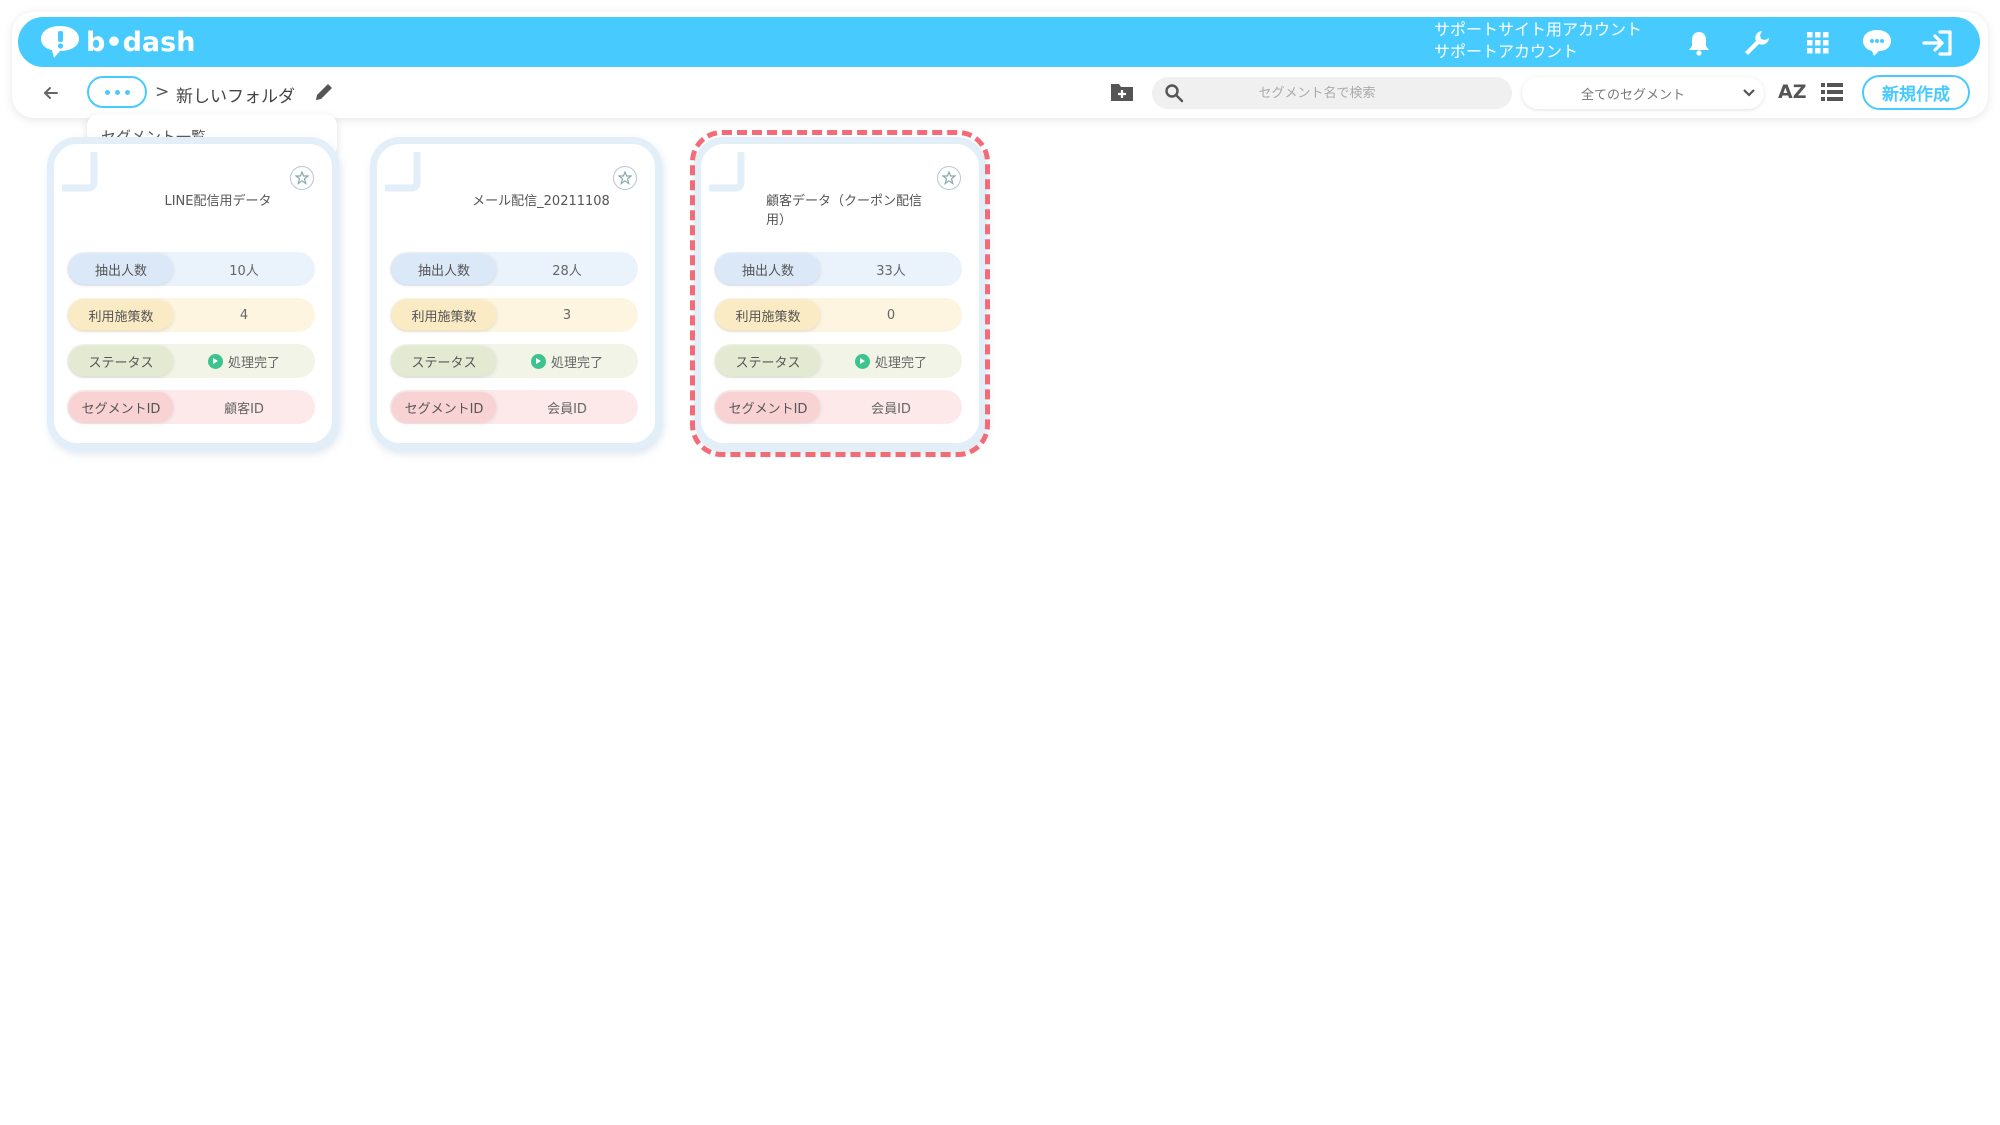 The image size is (2000, 1125). I want to click on bell-icon, so click(1699, 43).